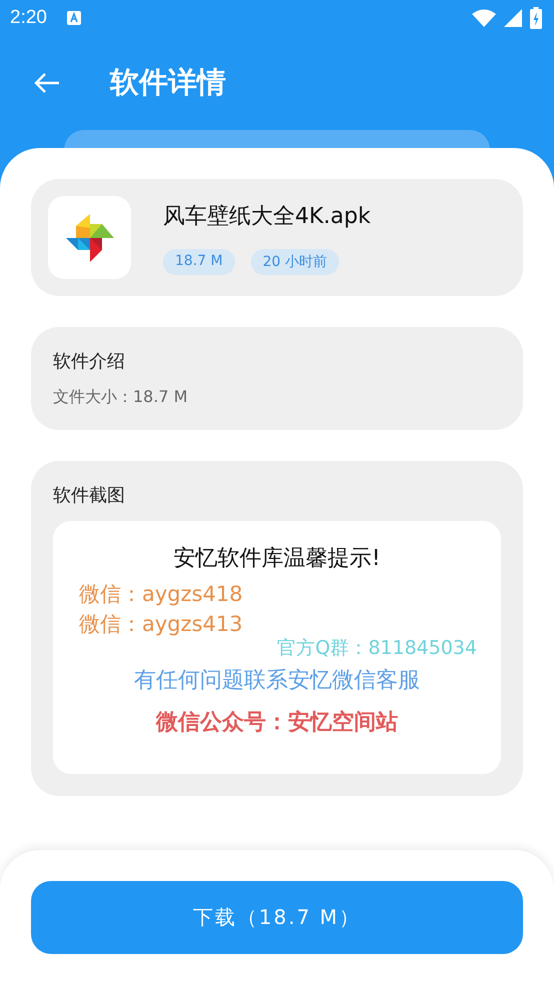 The height and width of the screenshot is (986, 554). I want to click on wifi-icon, so click(484, 18).